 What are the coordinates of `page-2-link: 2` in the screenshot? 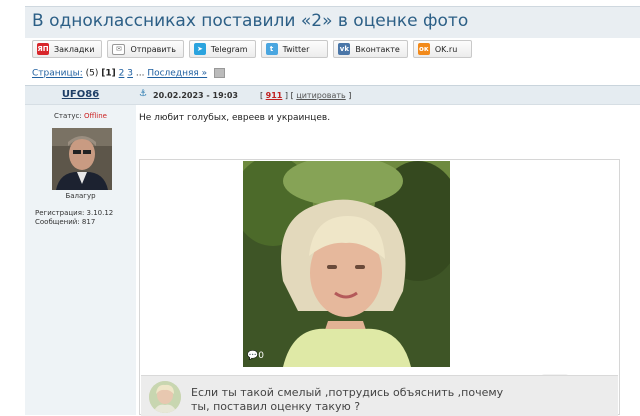 It's located at (122, 74).